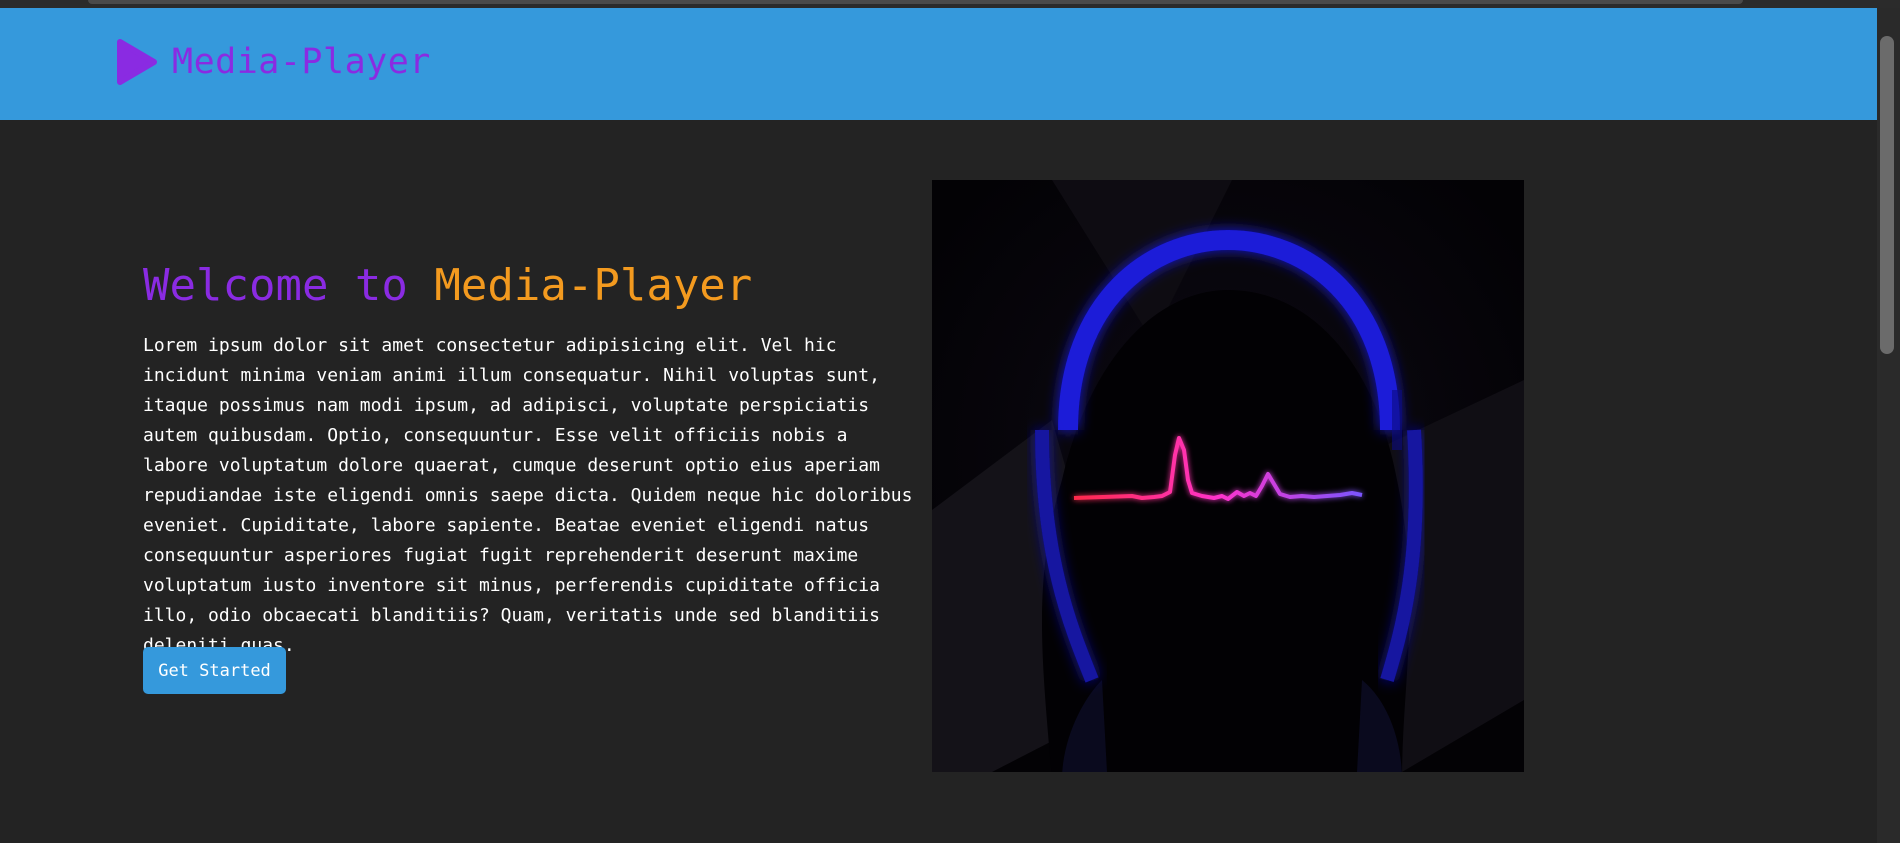  Describe the element at coordinates (289, 285) in the screenshot. I see `hero-title-welcome: Welcome to` at that location.